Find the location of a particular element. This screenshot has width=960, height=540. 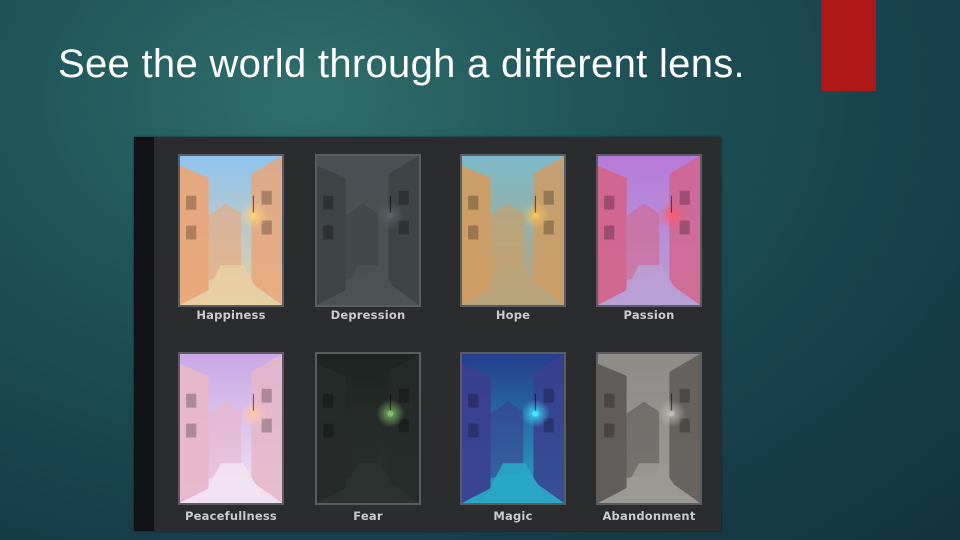

emotion-label-hope: Hope is located at coordinates (513, 315).